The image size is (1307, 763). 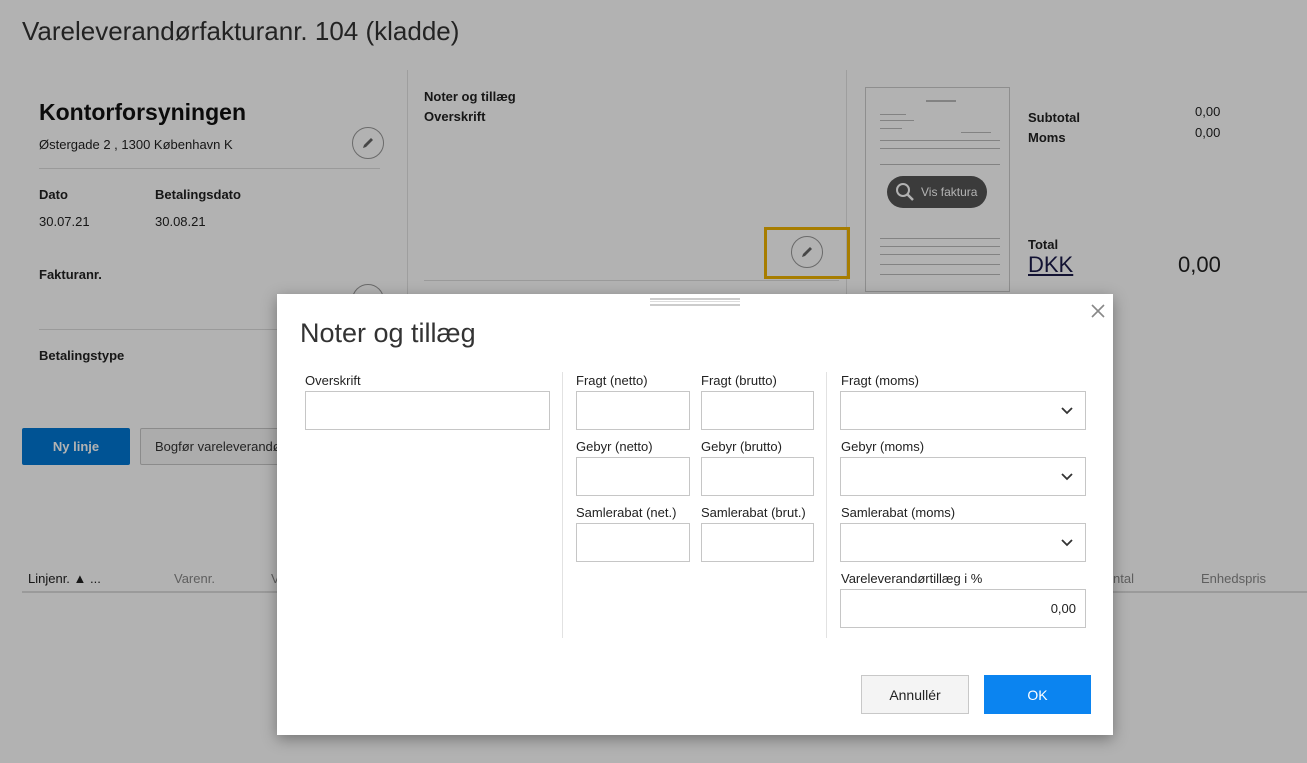 What do you see at coordinates (883, 446) in the screenshot?
I see `gebyr-moms-label: Gebyr (moms)` at bounding box center [883, 446].